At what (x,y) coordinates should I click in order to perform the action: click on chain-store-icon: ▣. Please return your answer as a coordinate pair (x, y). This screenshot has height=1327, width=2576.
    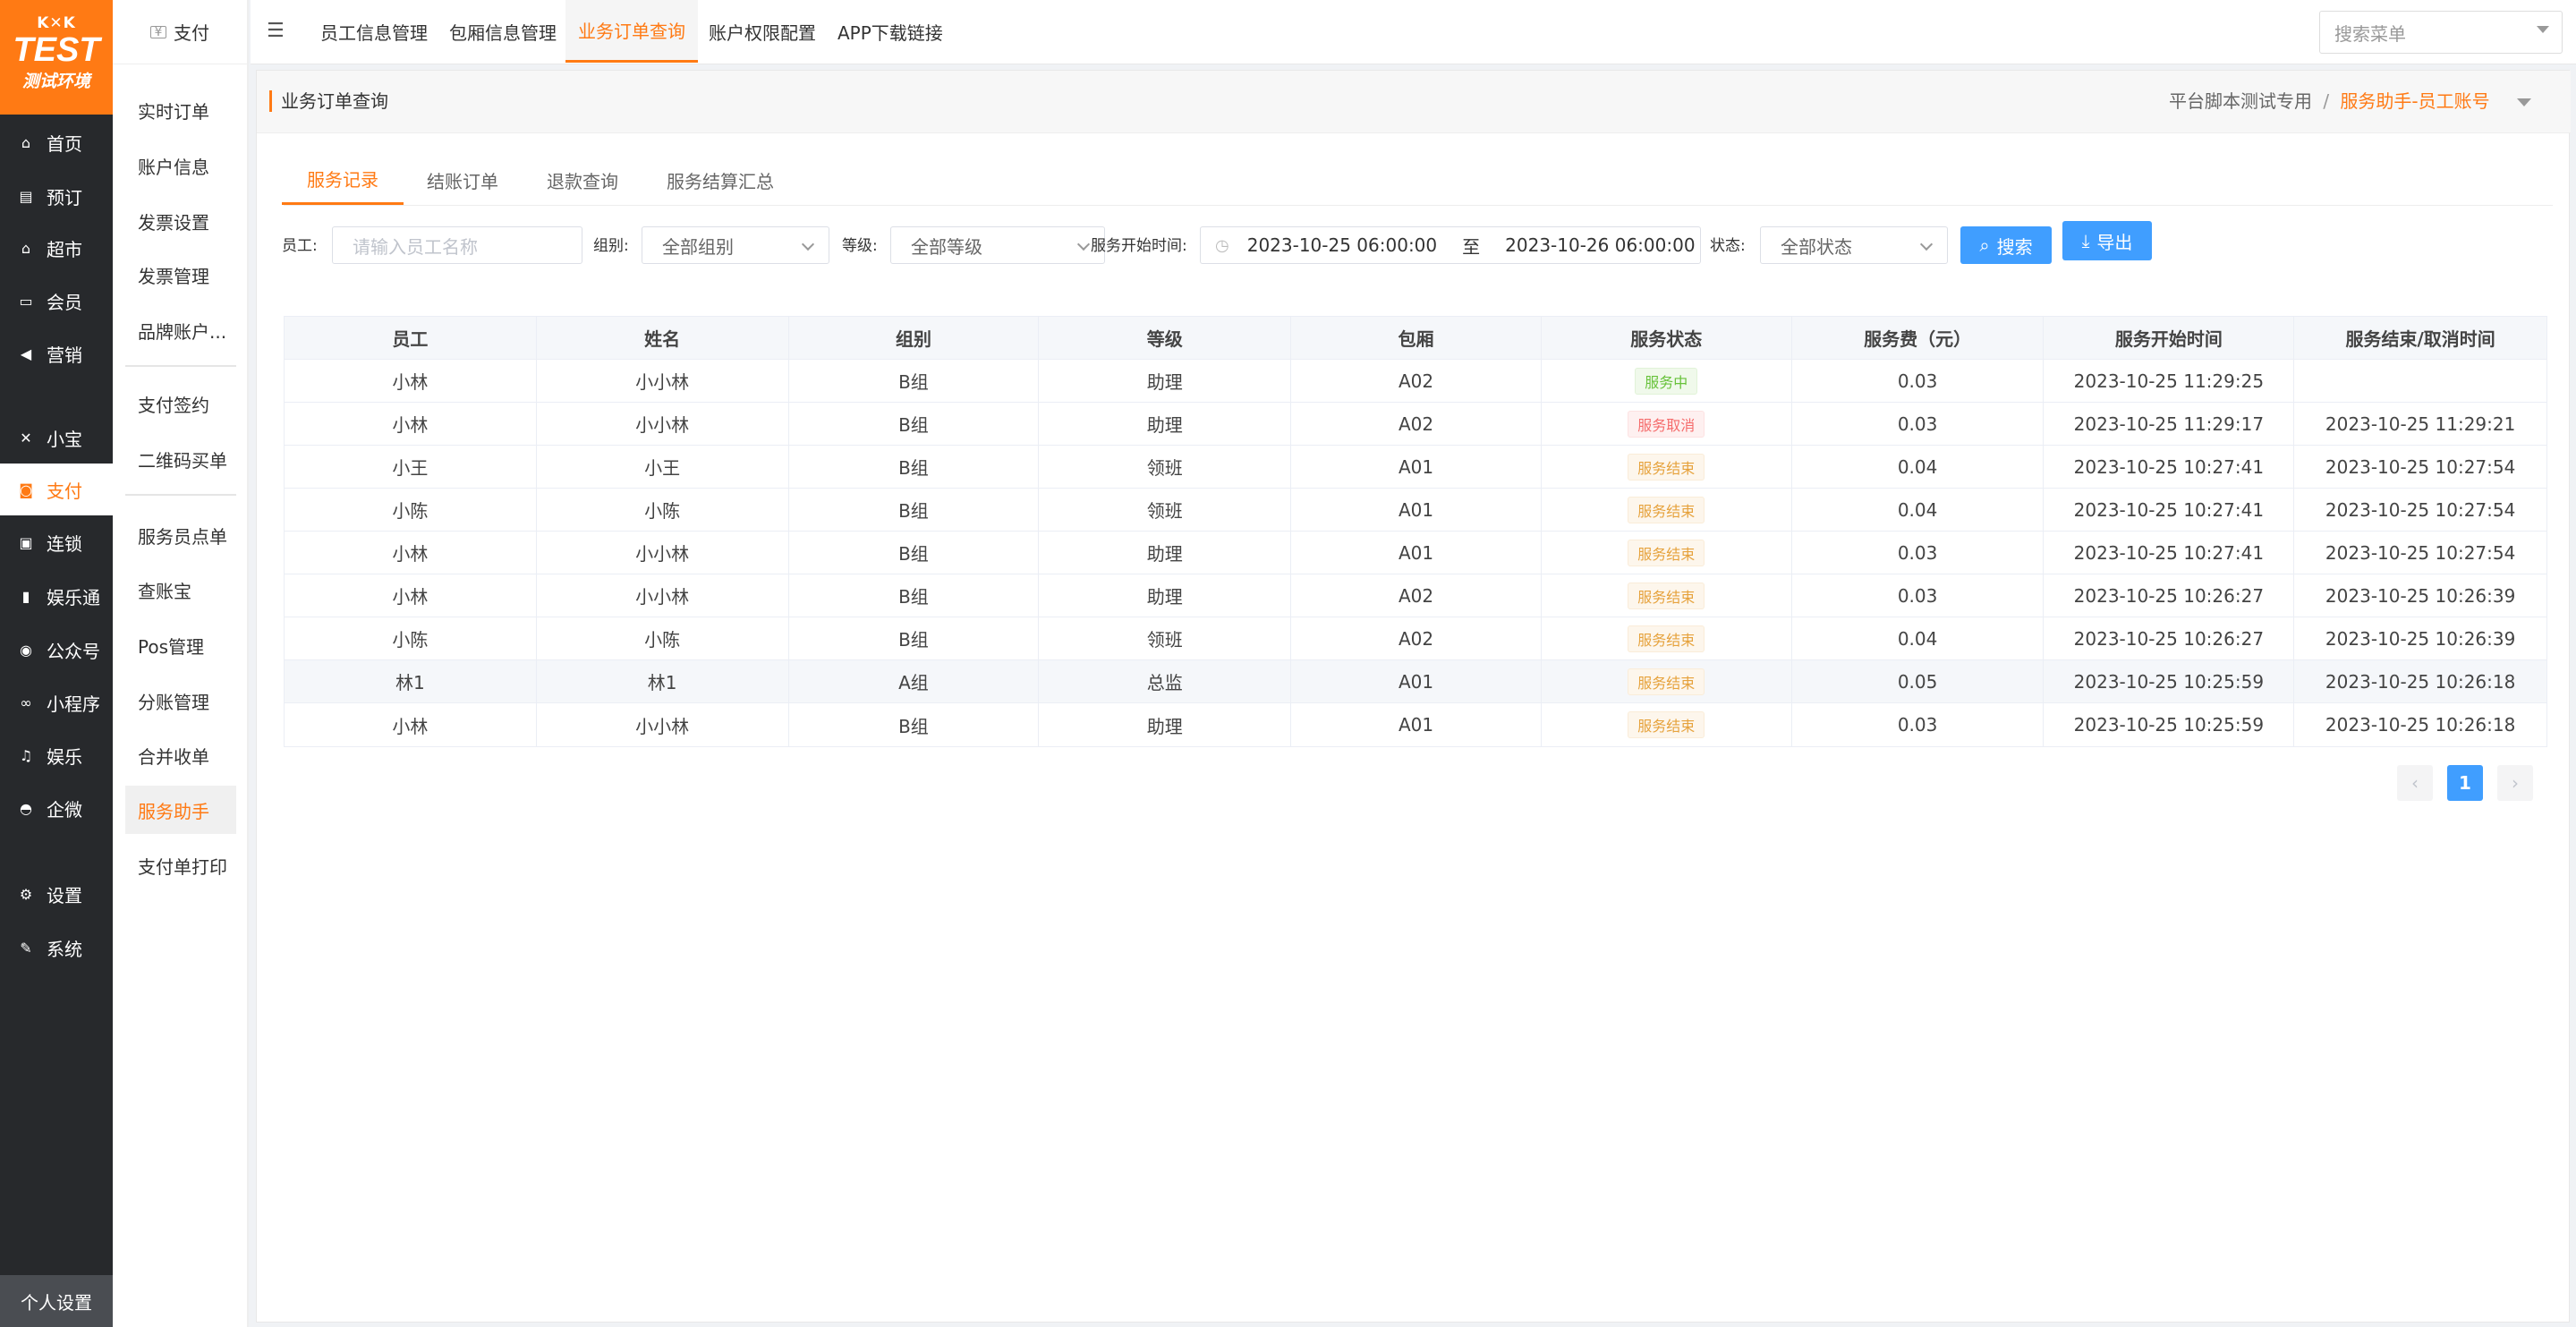
    Looking at the image, I should click on (26, 542).